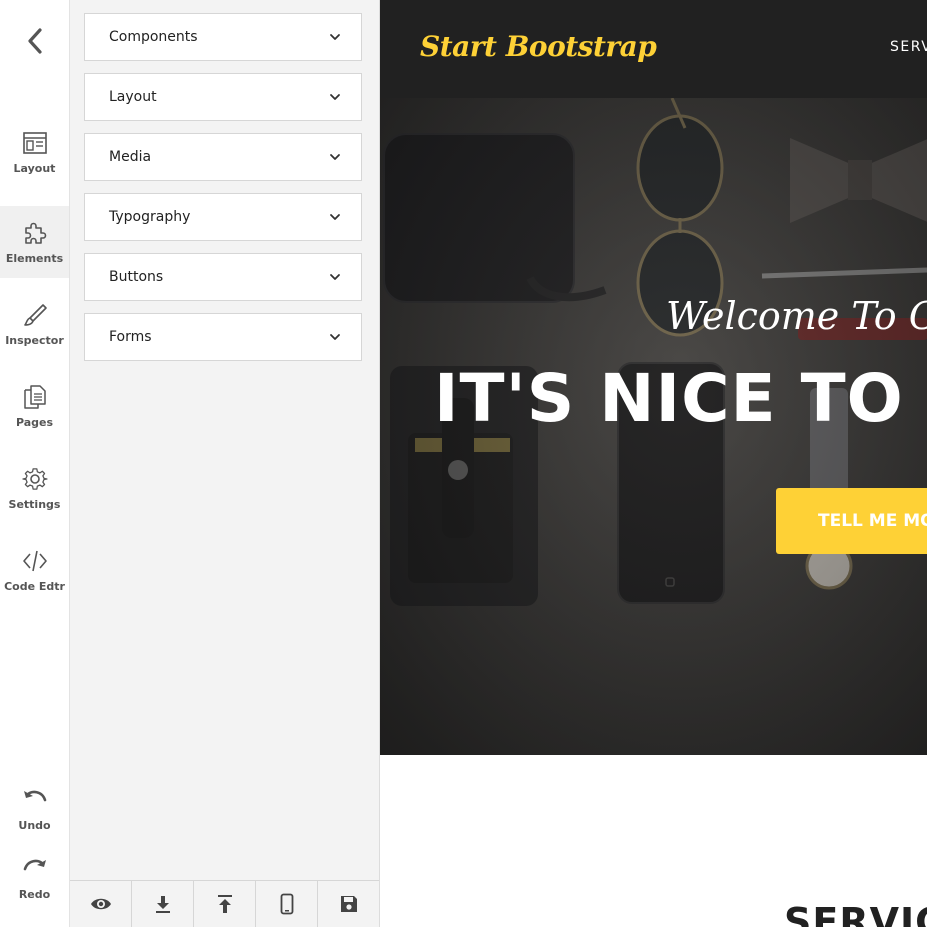 Image resolution: width=927 pixels, height=927 pixels. I want to click on pages-icon, so click(34, 396).